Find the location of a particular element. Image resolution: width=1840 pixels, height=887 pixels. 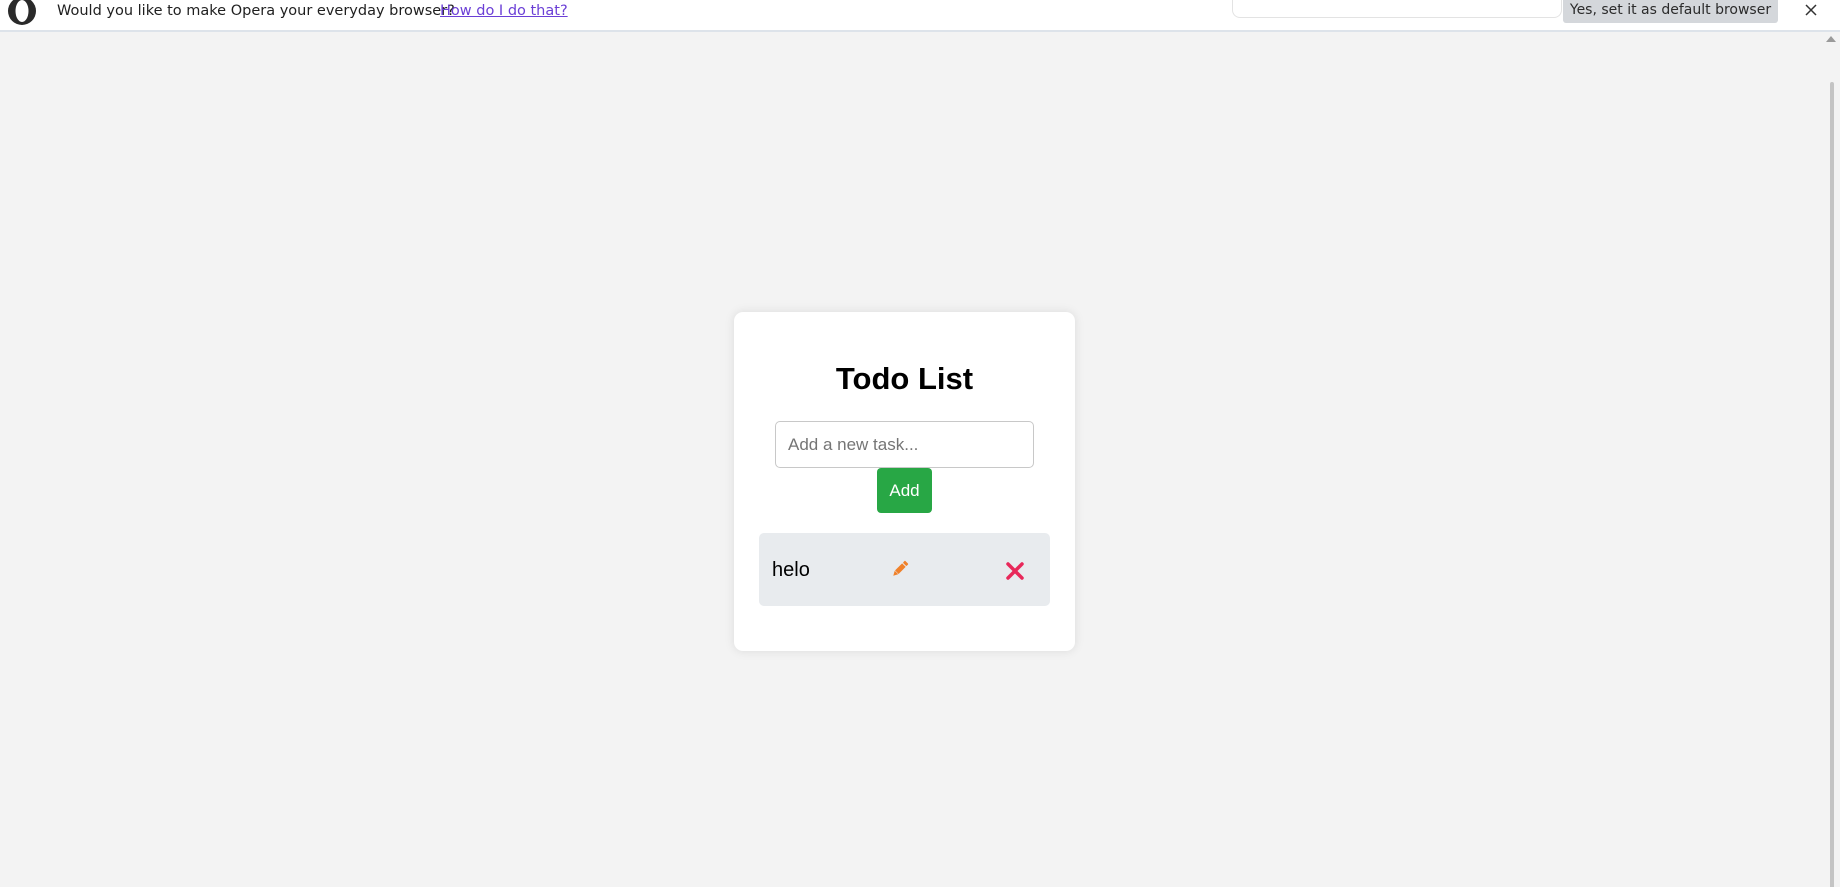

set-default-browser-button: Yes, set it as default browser is located at coordinates (1670, 11).